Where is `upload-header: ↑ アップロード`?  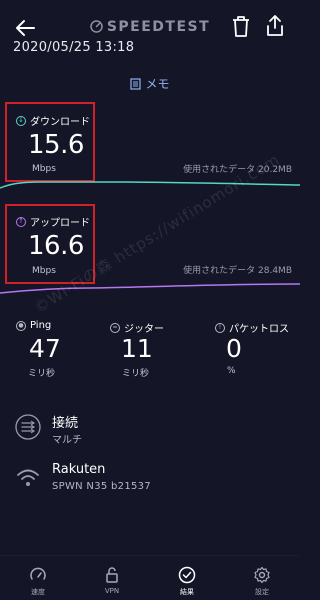
upload-header: ↑ アップロード is located at coordinates (53, 221).